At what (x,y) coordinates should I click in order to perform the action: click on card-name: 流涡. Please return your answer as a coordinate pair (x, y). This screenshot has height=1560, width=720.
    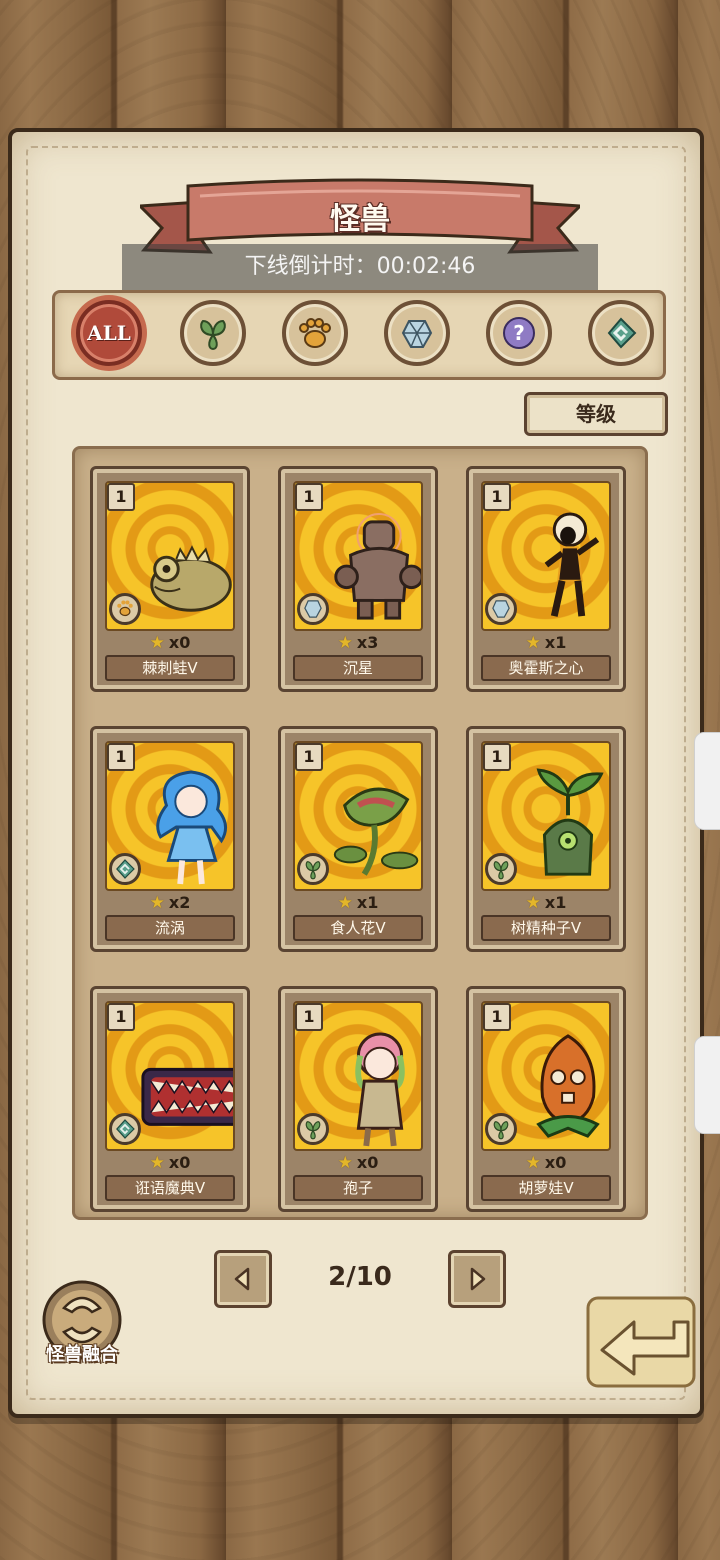
    Looking at the image, I should click on (170, 928).